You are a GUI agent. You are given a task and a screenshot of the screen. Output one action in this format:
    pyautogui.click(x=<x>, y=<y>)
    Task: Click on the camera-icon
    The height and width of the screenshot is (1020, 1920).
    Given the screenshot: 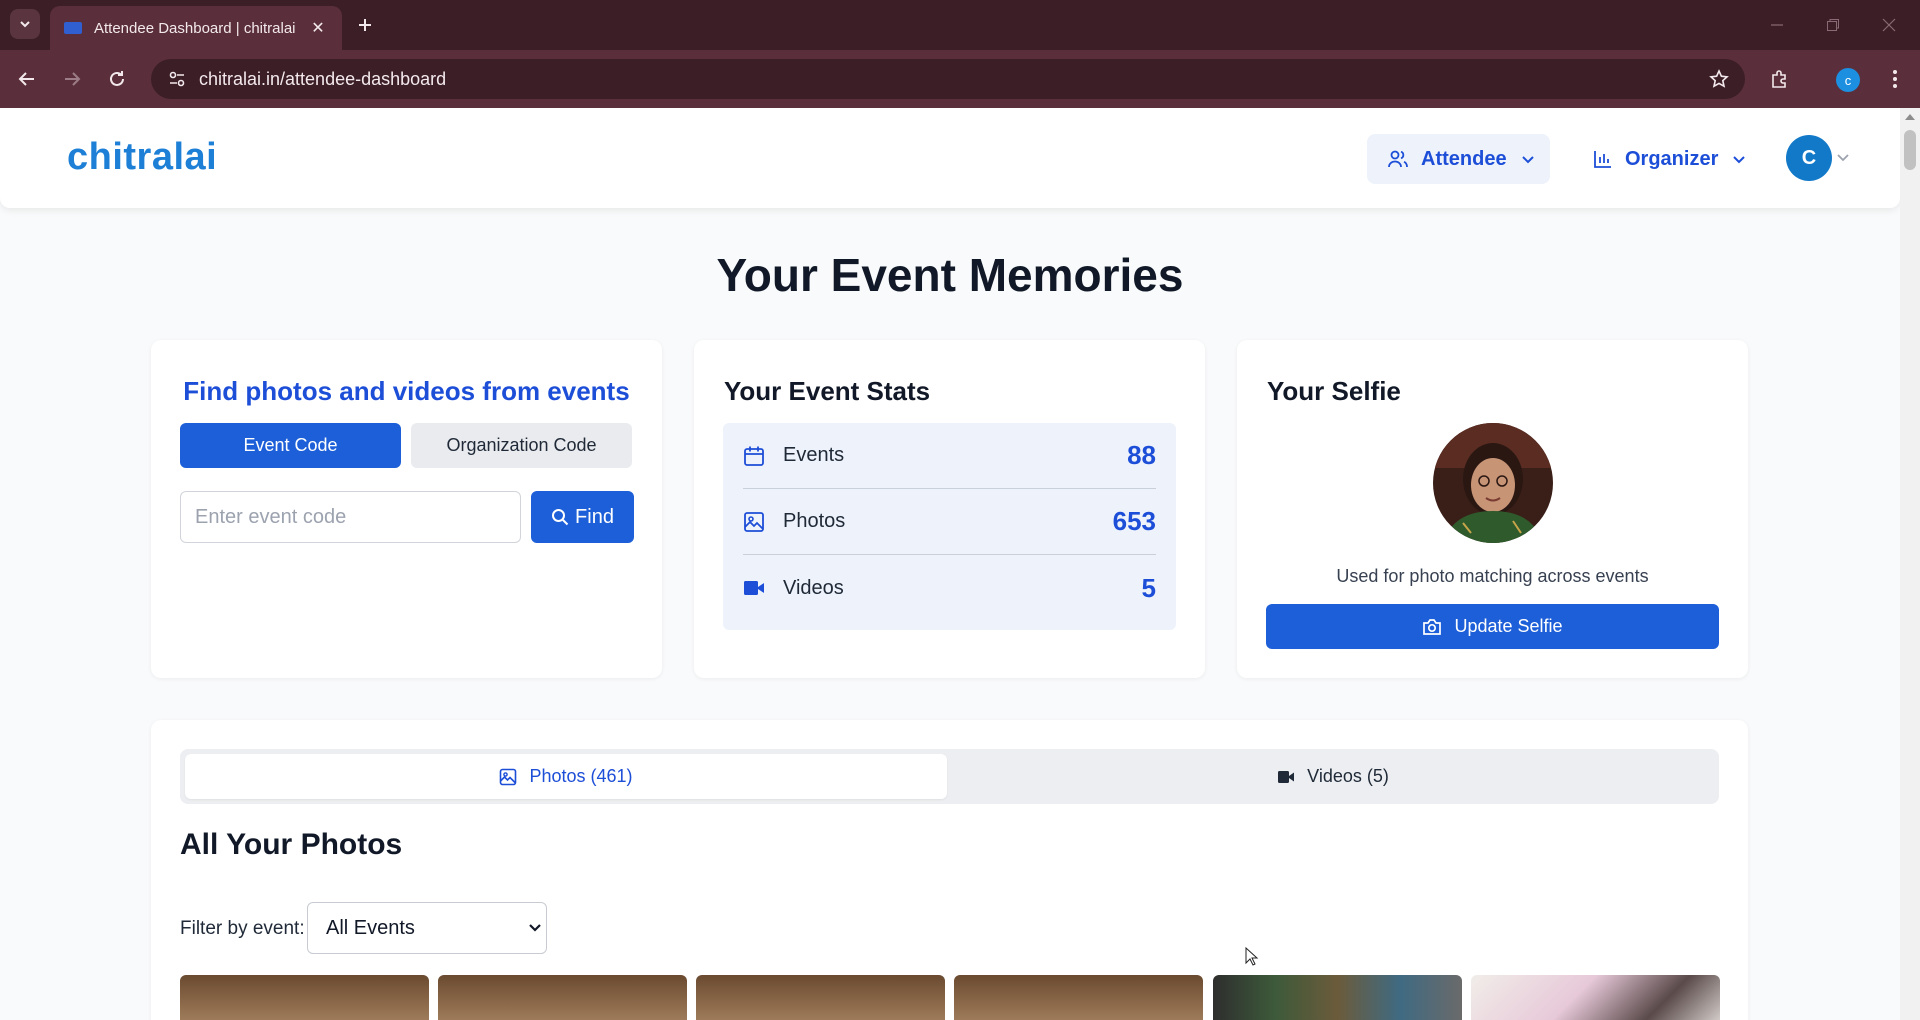 What is the action you would take?
    pyautogui.click(x=1432, y=627)
    